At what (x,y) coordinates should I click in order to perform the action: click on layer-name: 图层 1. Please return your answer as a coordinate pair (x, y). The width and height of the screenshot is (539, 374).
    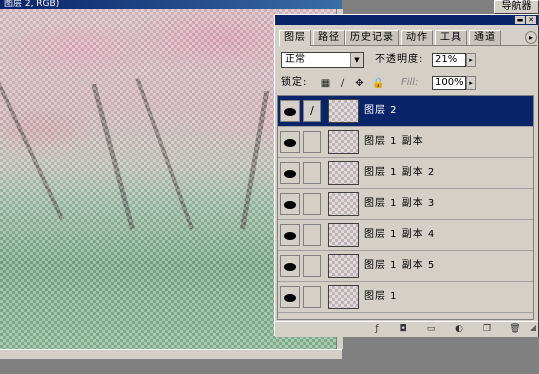
    Looking at the image, I should click on (381, 296).